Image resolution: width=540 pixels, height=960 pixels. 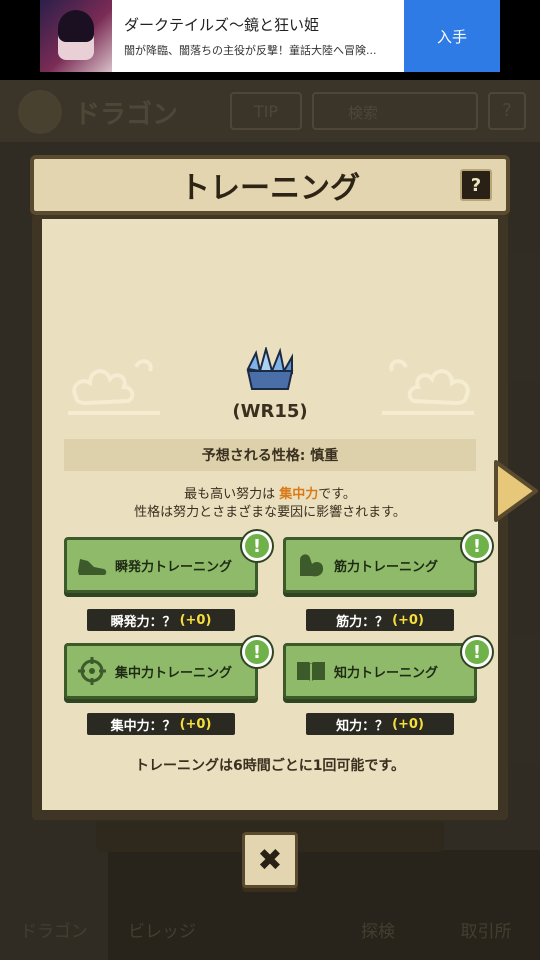 I want to click on modal-header: トレーニング ?, so click(x=270, y=185).